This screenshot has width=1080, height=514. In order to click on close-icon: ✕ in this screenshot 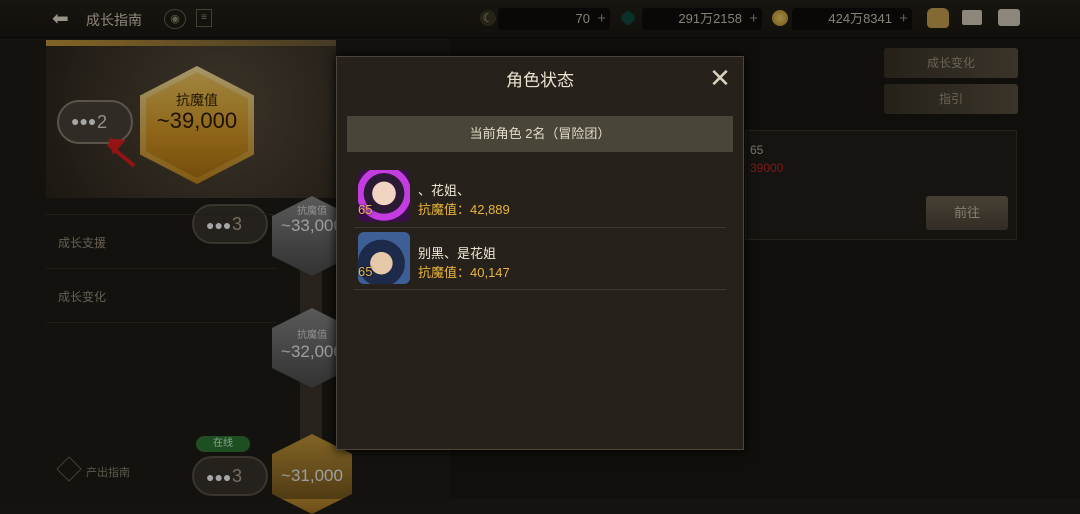, I will do `click(720, 78)`.